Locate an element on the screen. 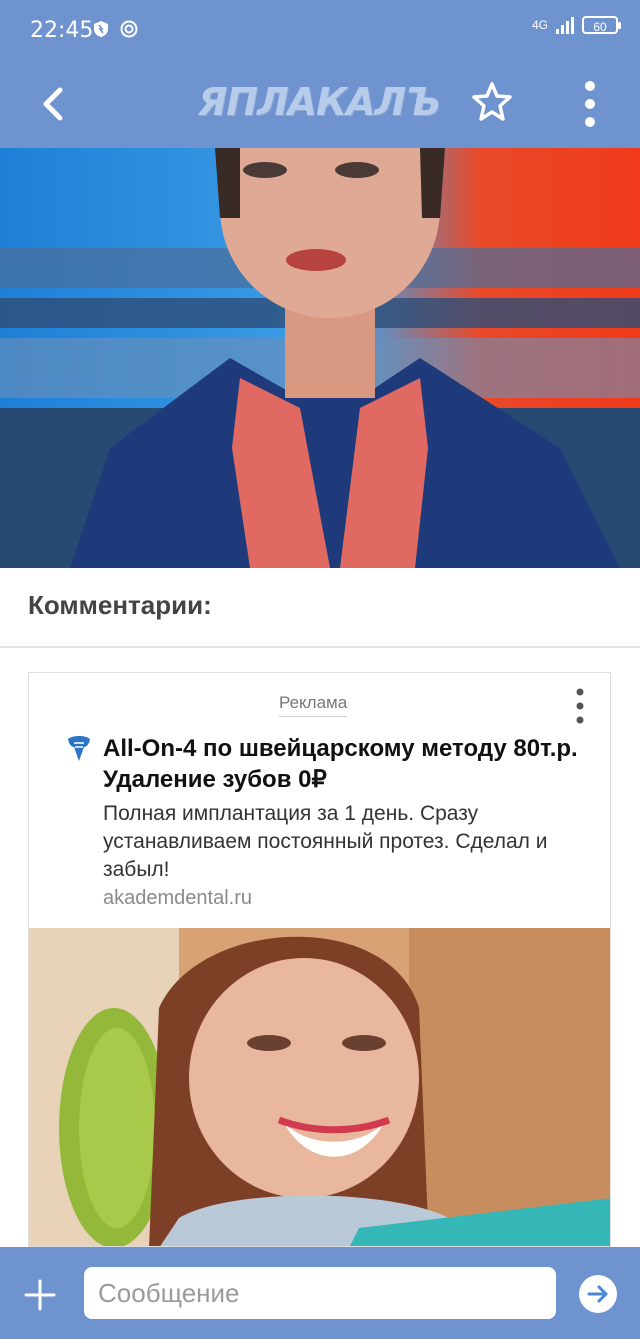  shield-icon is located at coordinates (101, 29).